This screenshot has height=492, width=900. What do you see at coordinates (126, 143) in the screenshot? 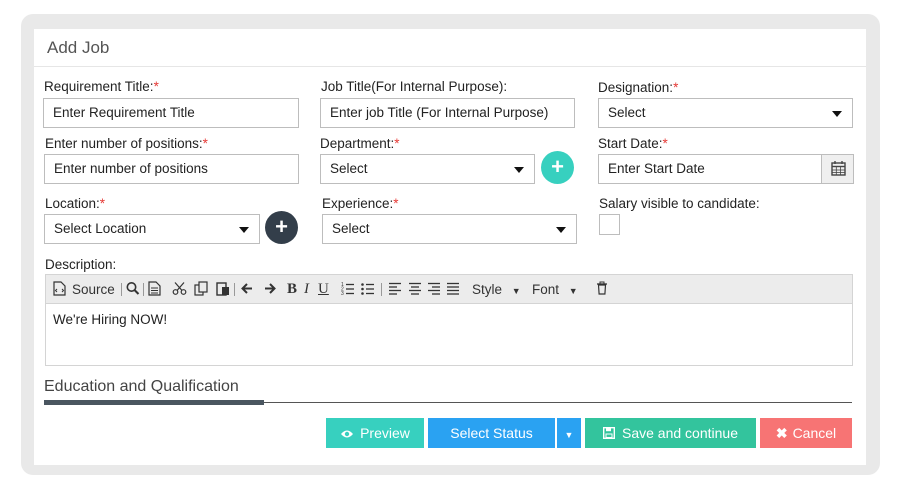
I see `positions-label: Enter number of positions:*` at bounding box center [126, 143].